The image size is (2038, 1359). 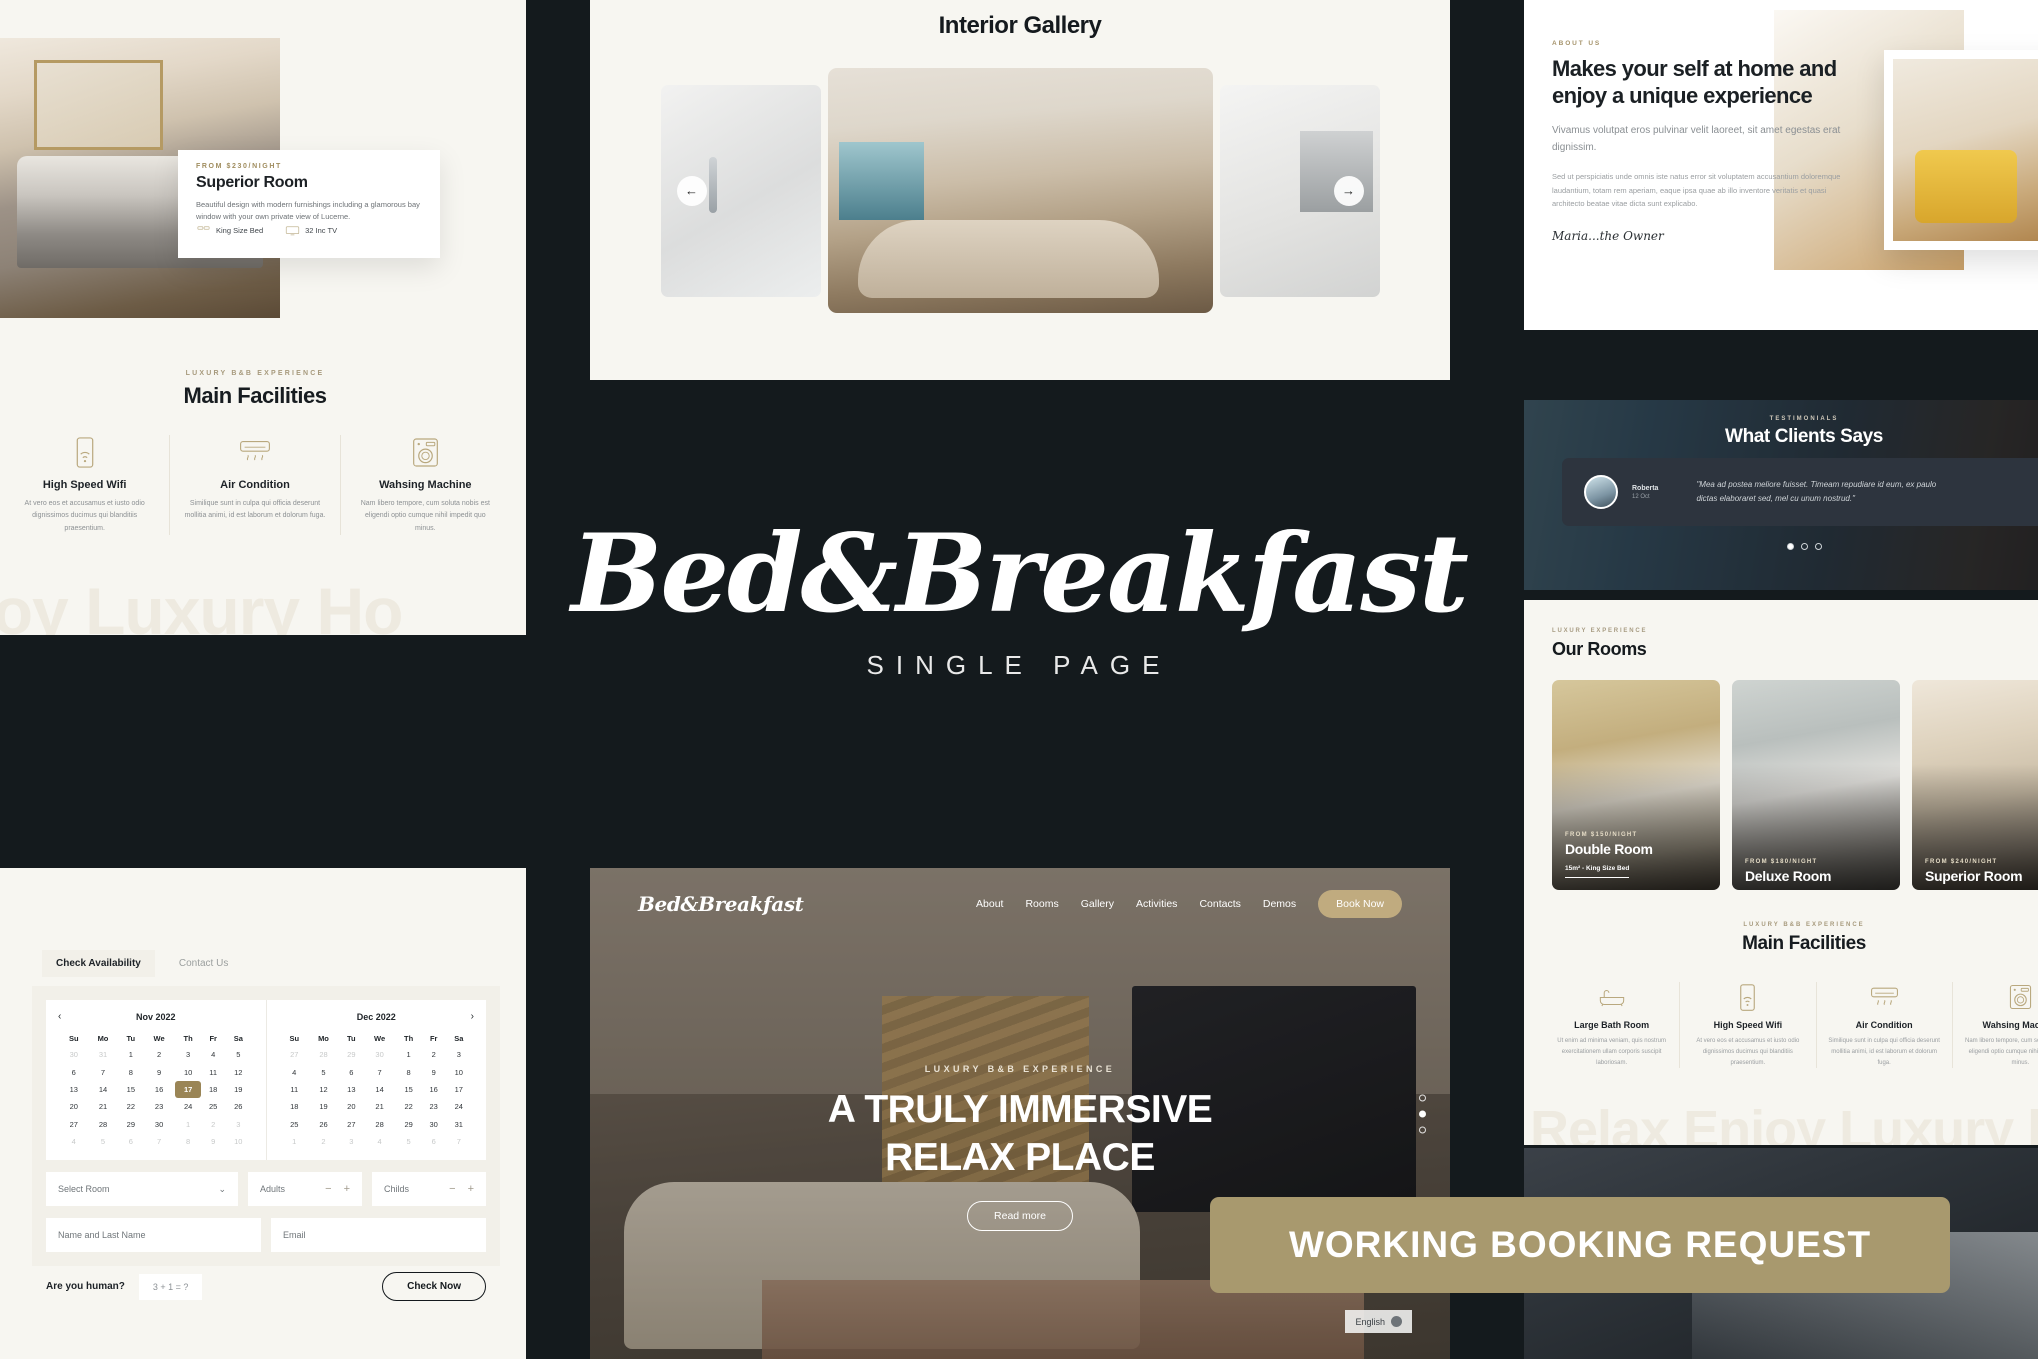 What do you see at coordinates (337, 1189) in the screenshot?
I see `adults-controls: − +` at bounding box center [337, 1189].